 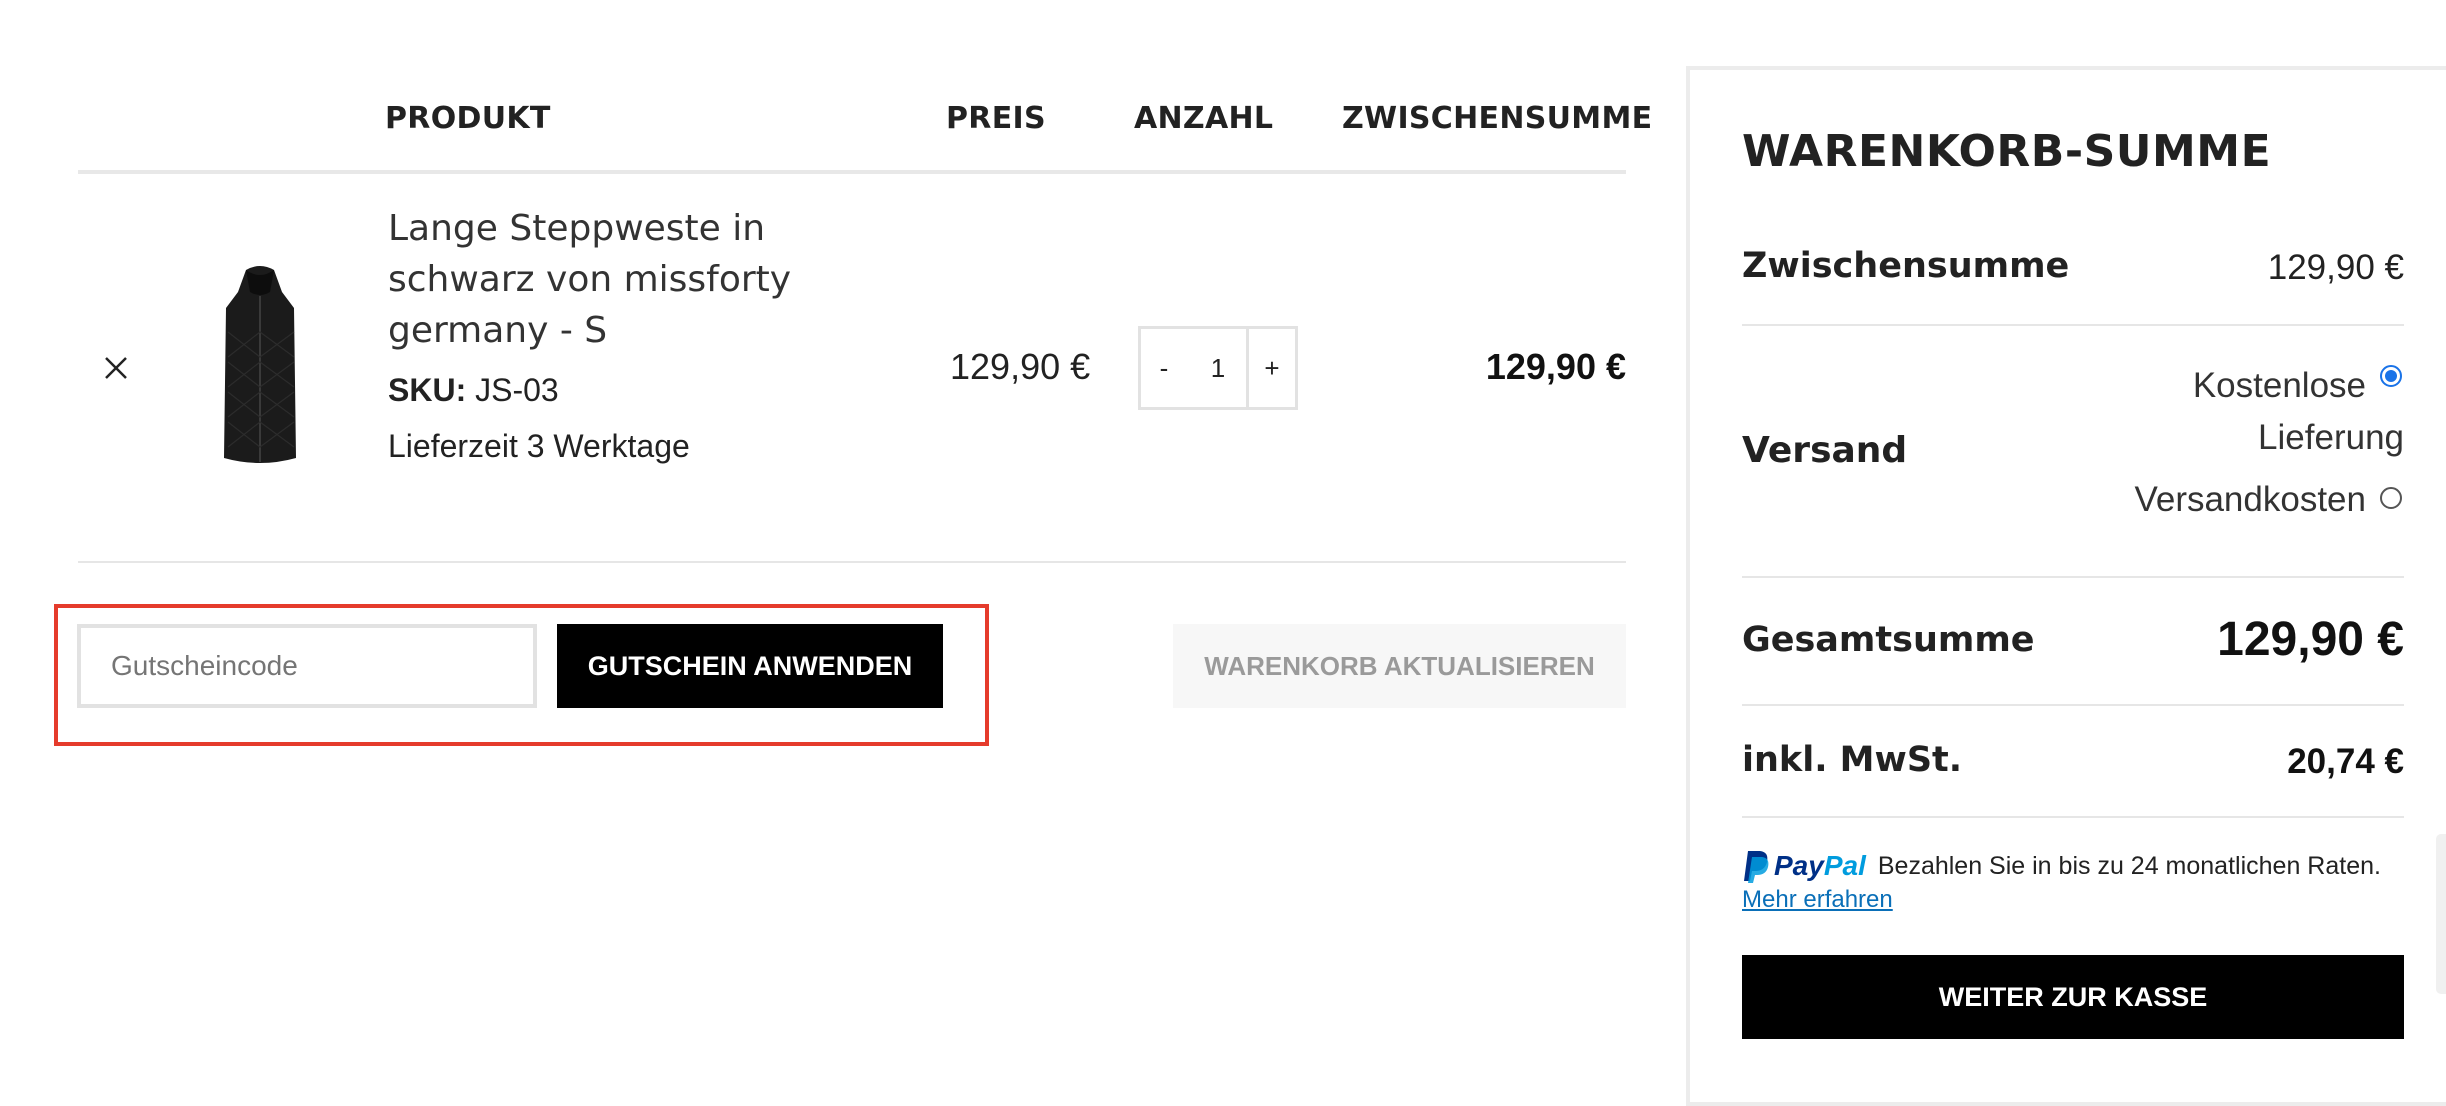 What do you see at coordinates (577, 228) in the screenshot?
I see `product-name-line: Lange Steppweste in` at bounding box center [577, 228].